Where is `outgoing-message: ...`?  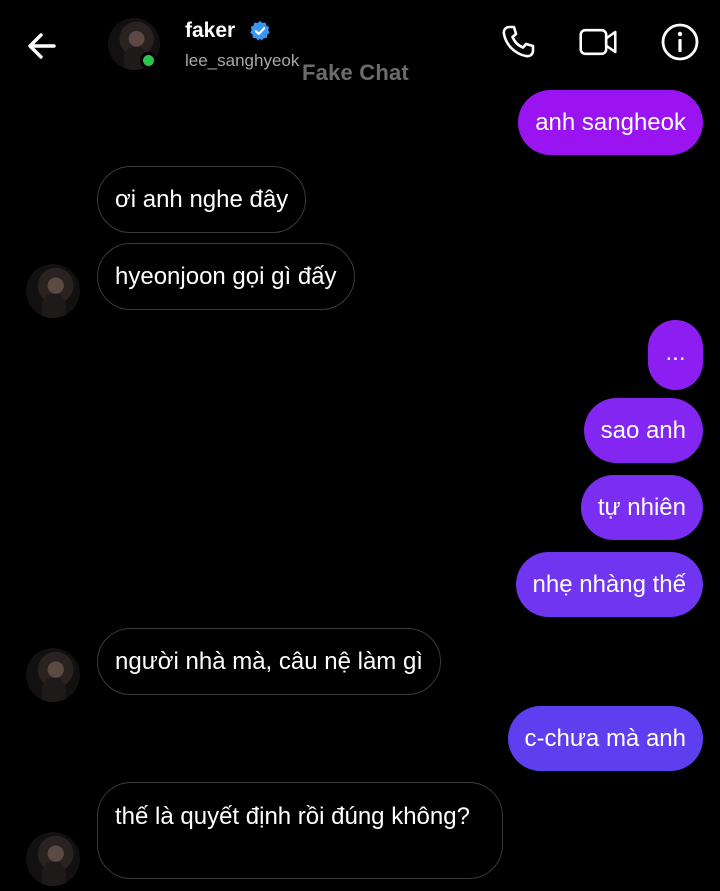
outgoing-message: ... is located at coordinates (675, 355).